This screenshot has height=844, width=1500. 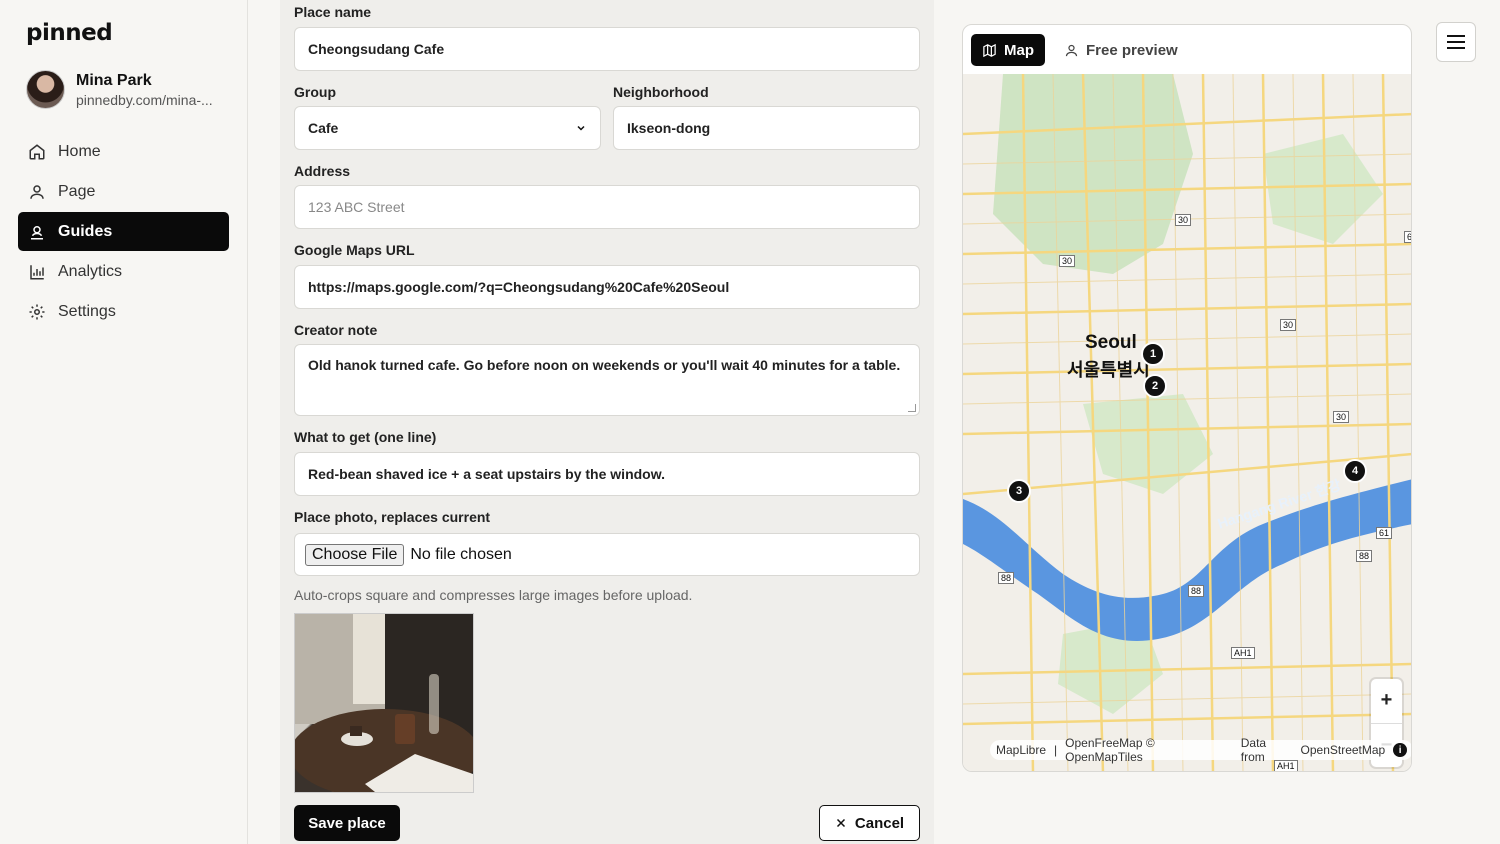 What do you see at coordinates (1019, 50) in the screenshot?
I see `tab-map-label: Map` at bounding box center [1019, 50].